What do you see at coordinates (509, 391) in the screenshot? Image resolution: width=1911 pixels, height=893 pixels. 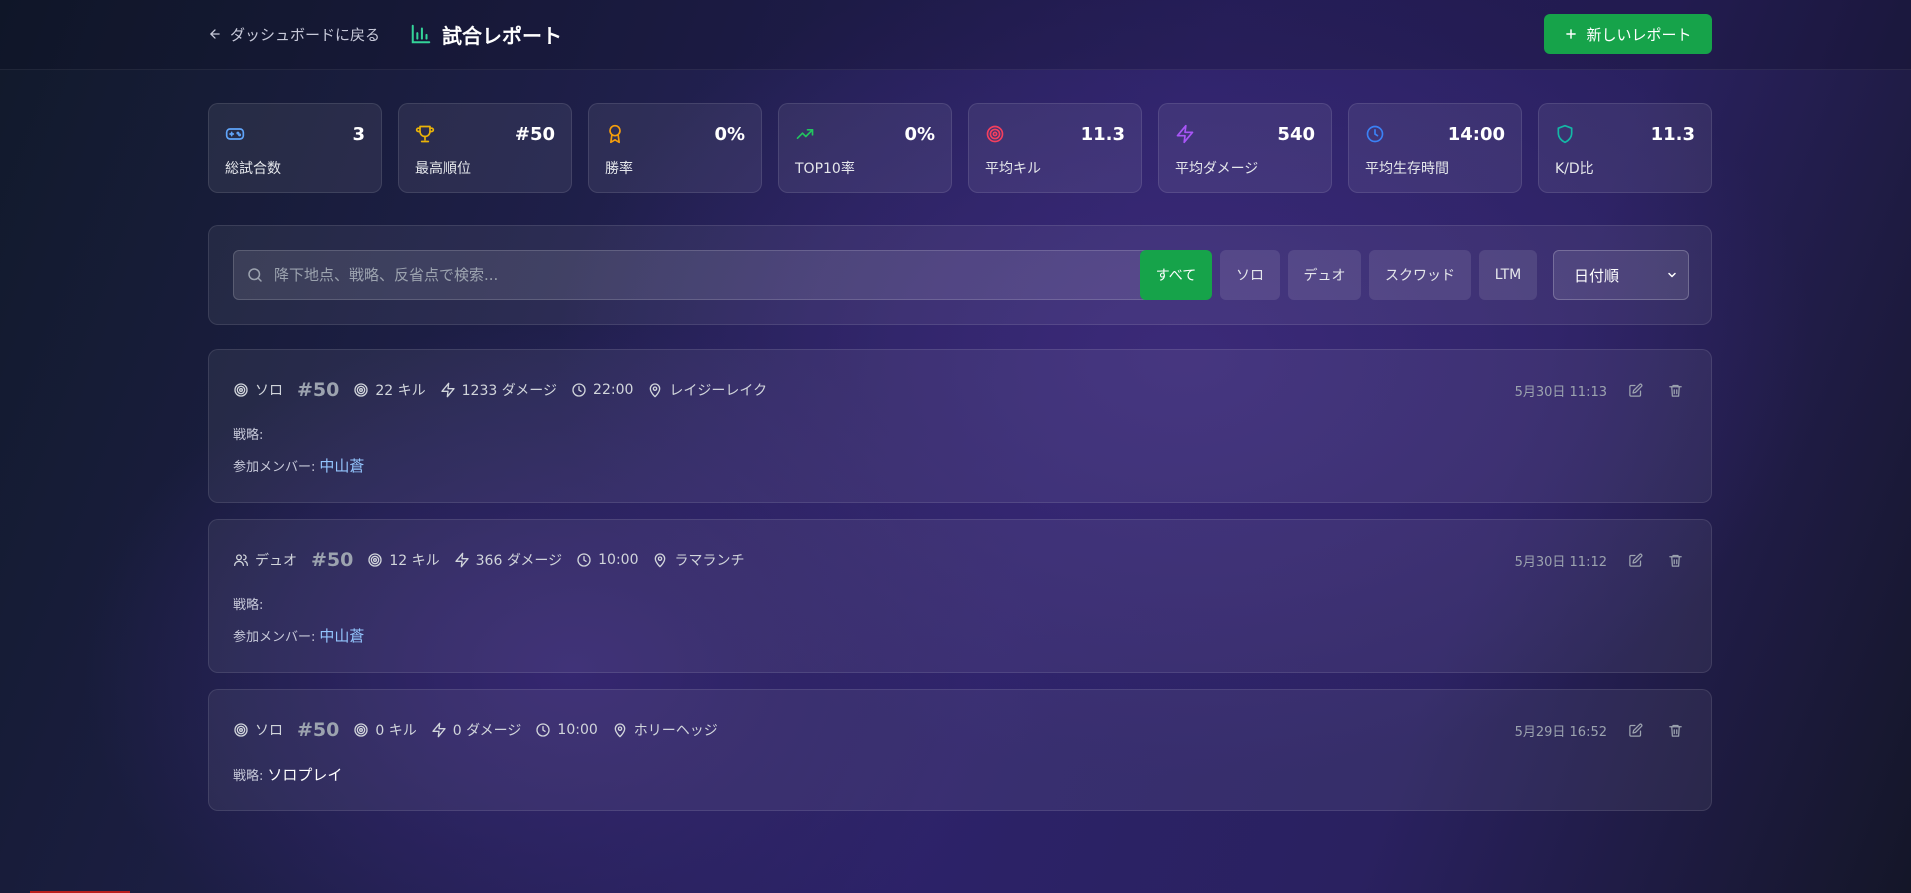 I see `match-damage-value: 1233 ダメージ` at bounding box center [509, 391].